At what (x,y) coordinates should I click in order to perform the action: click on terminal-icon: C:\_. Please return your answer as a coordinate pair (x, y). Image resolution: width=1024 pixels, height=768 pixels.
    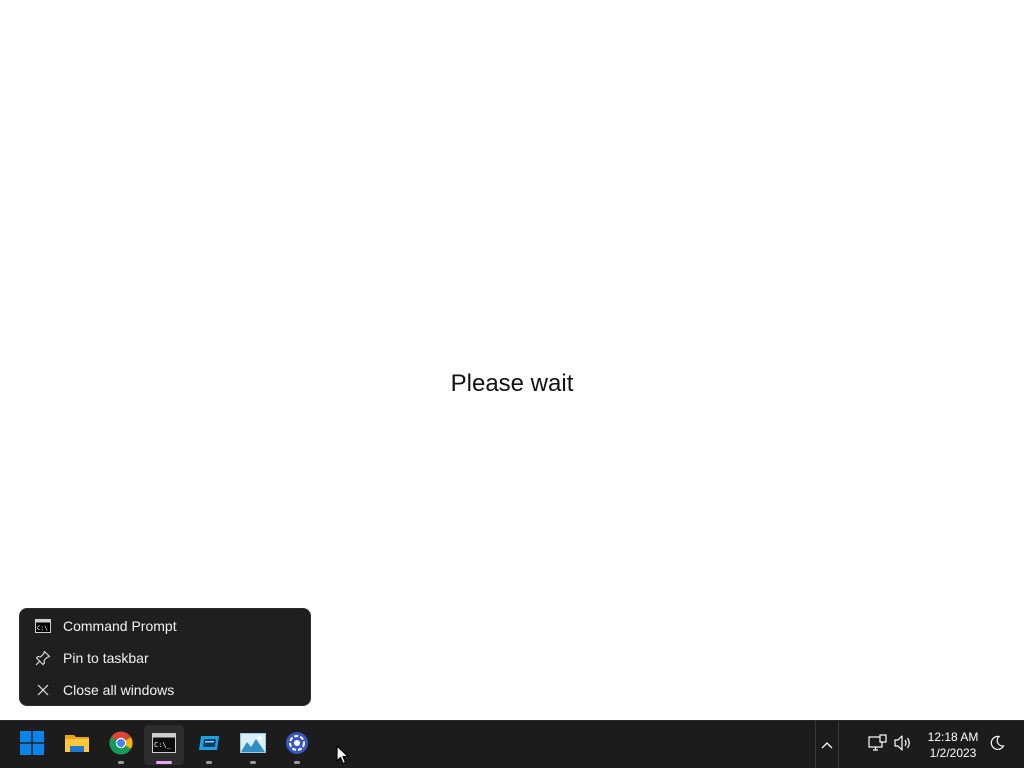
    Looking at the image, I should click on (164, 745).